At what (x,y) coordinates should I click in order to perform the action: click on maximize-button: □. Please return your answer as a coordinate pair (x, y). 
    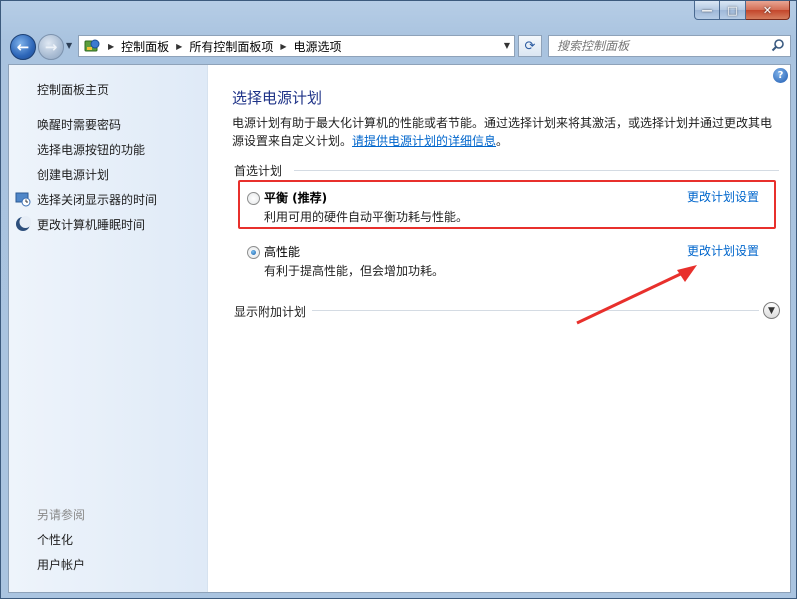
    Looking at the image, I should click on (733, 10).